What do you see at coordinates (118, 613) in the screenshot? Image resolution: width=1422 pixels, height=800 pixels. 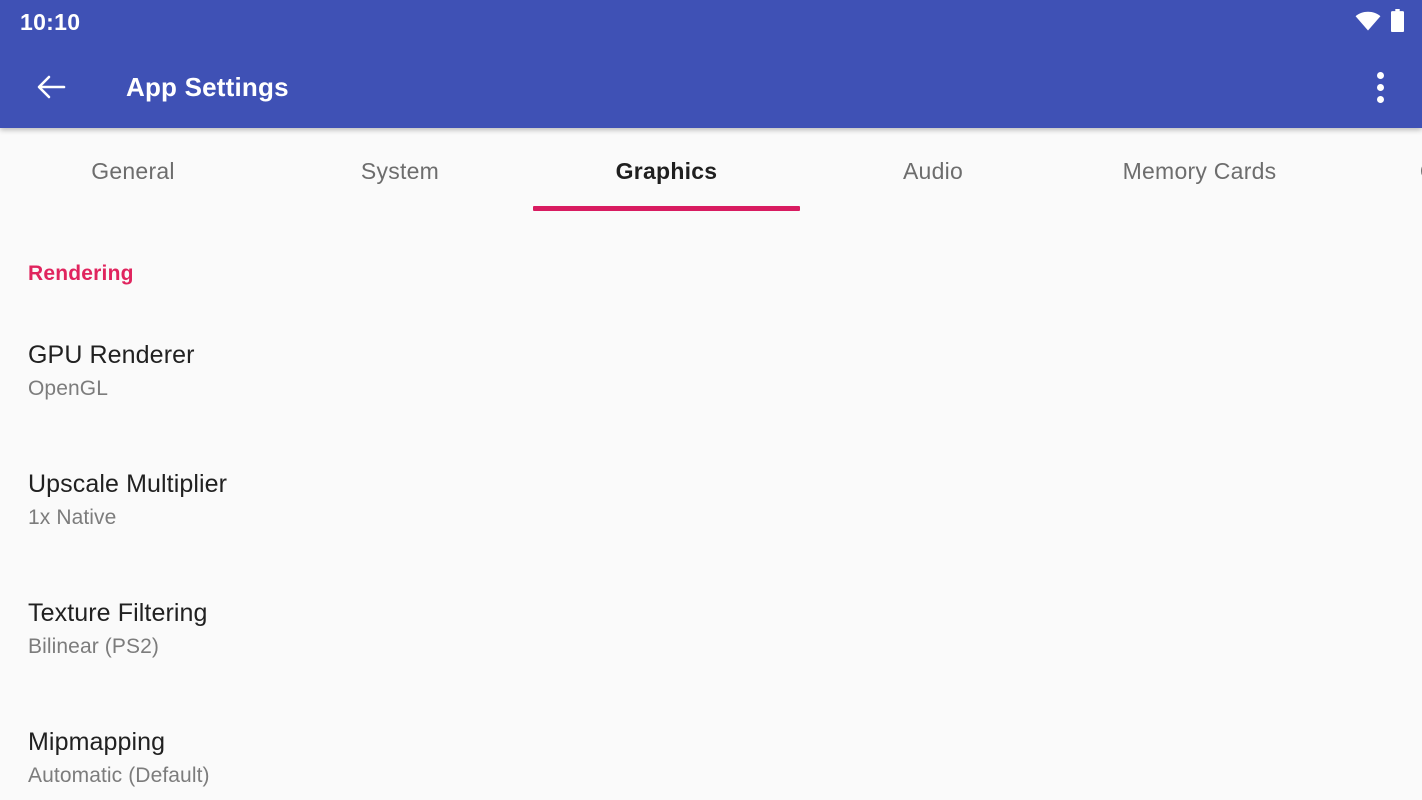 I see `list-item-title: Texture Filtering` at bounding box center [118, 613].